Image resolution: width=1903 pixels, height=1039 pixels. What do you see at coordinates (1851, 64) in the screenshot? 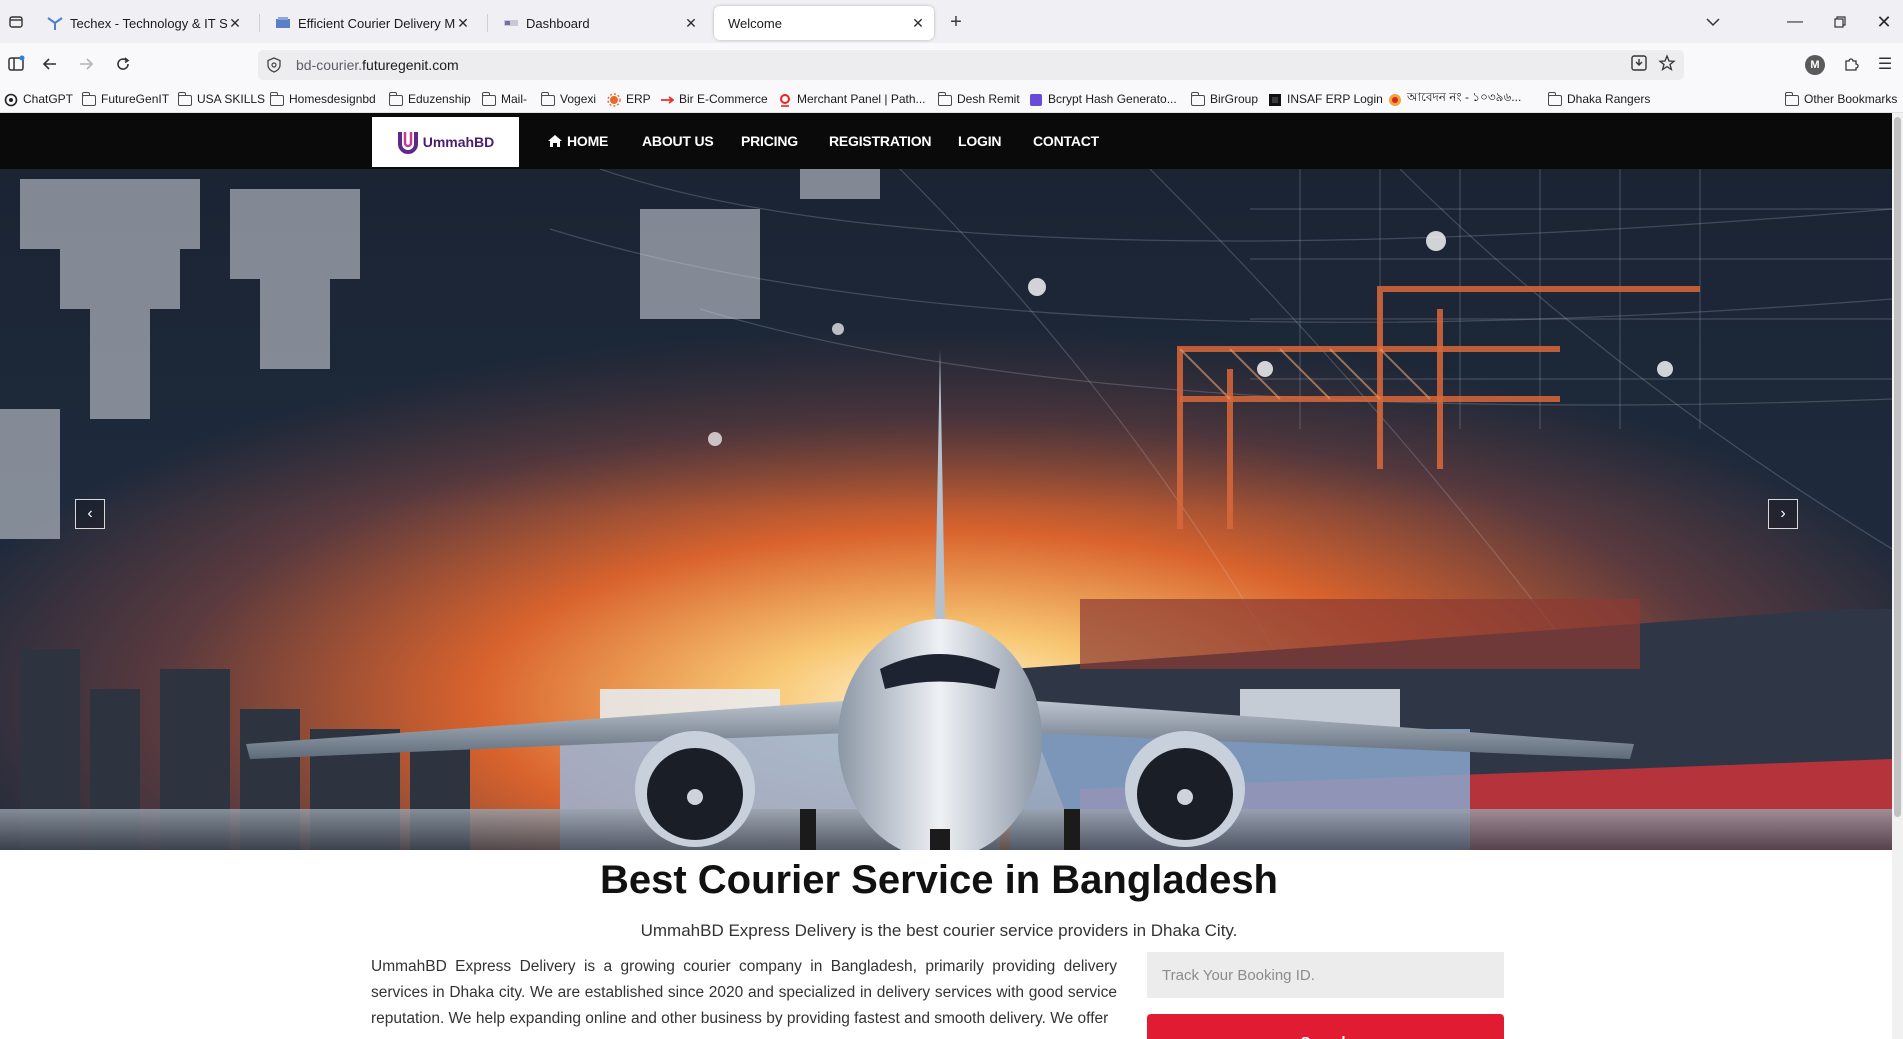
I see `extensions-puzzle-icon` at bounding box center [1851, 64].